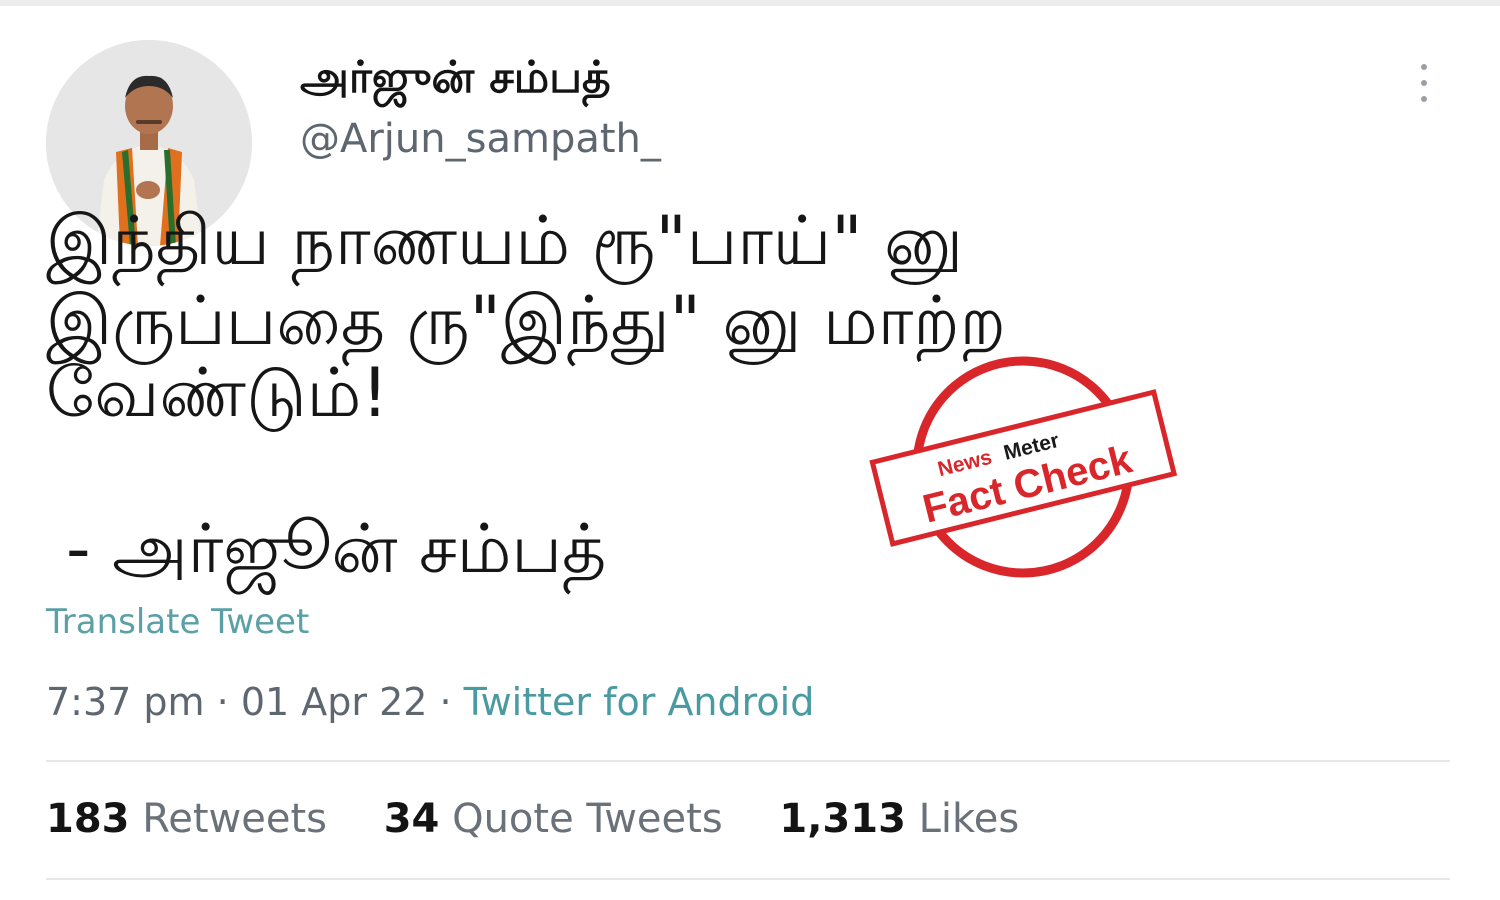 This screenshot has width=1500, height=900. What do you see at coordinates (526, 321) in the screenshot?
I see `tweet-text-line: இருப்பதை ரு"இந்து" னு மாற்ற` at bounding box center [526, 321].